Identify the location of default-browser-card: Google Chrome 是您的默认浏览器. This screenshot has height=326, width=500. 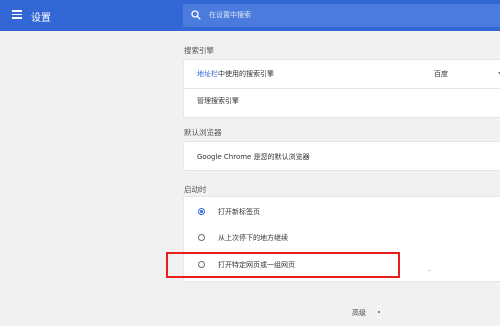
(342, 156).